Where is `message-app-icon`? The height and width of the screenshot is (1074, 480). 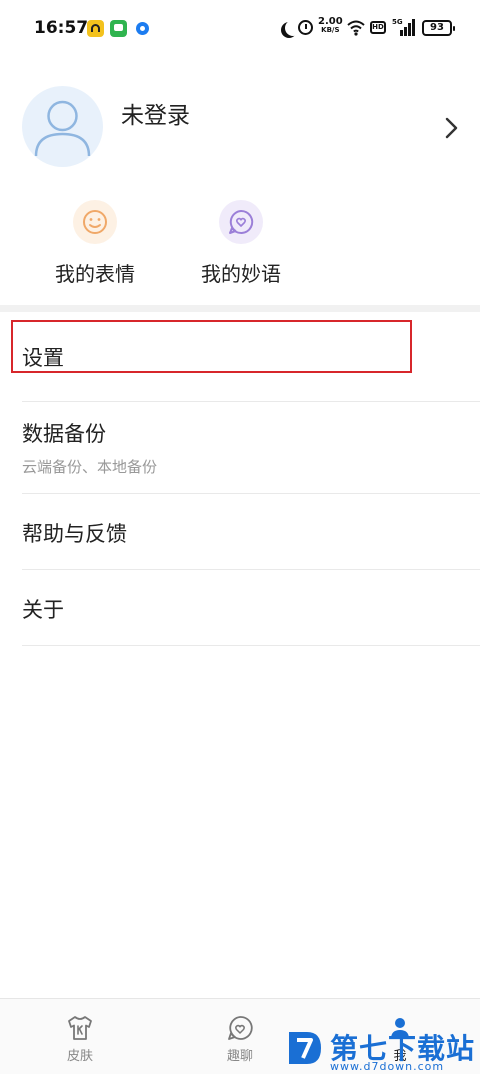
message-app-icon is located at coordinates (118, 28).